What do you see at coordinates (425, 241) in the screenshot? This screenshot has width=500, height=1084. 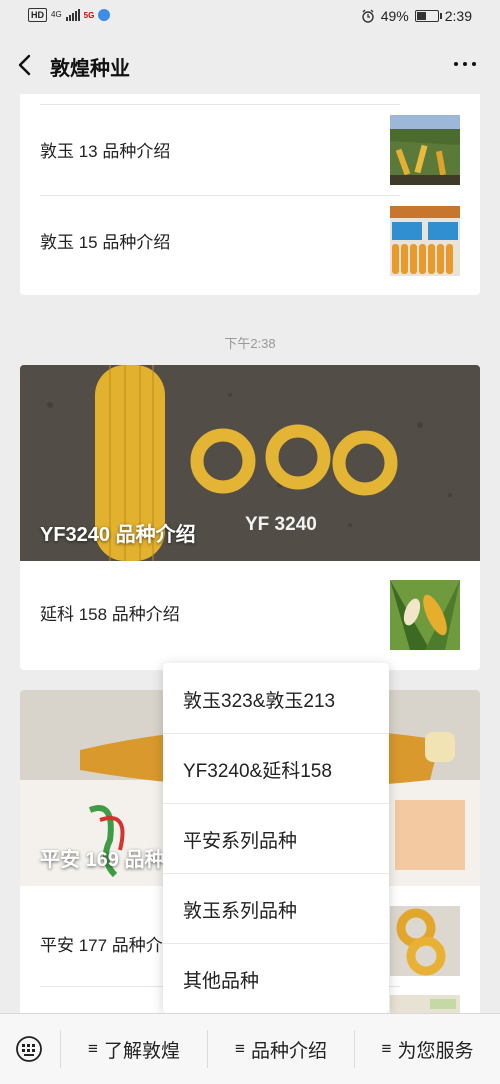 I see `corn-cobs-thumbnail` at bounding box center [425, 241].